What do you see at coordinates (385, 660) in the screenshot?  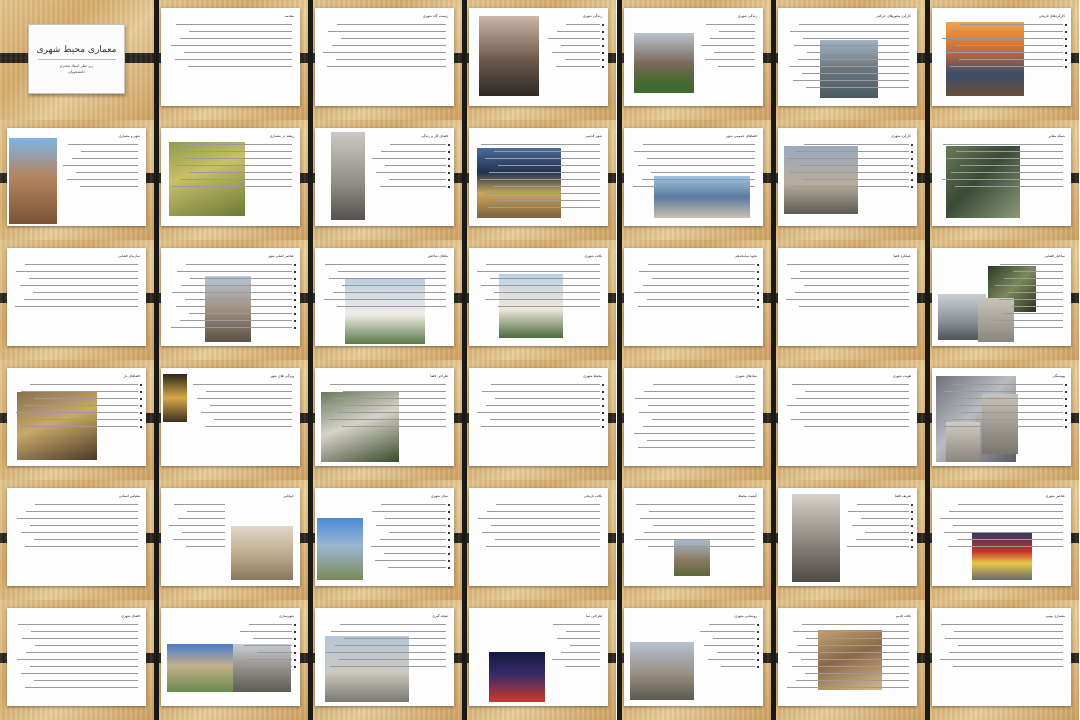 I see `slide-thumbnail: نتیجه گیری` at bounding box center [385, 660].